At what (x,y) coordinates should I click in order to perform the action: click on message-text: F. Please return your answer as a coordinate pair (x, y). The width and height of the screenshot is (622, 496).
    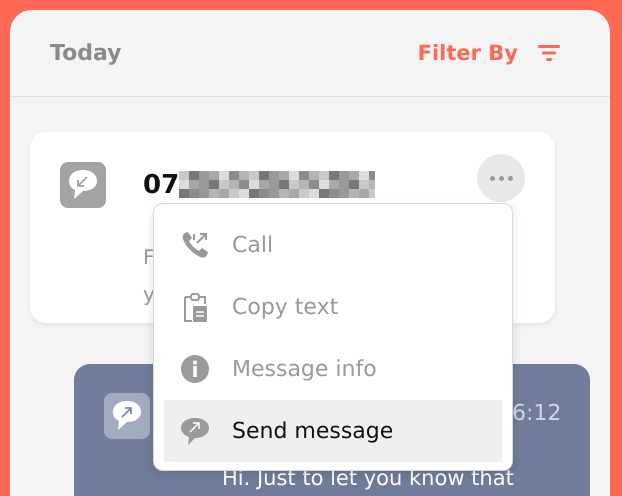
    Looking at the image, I should click on (149, 257).